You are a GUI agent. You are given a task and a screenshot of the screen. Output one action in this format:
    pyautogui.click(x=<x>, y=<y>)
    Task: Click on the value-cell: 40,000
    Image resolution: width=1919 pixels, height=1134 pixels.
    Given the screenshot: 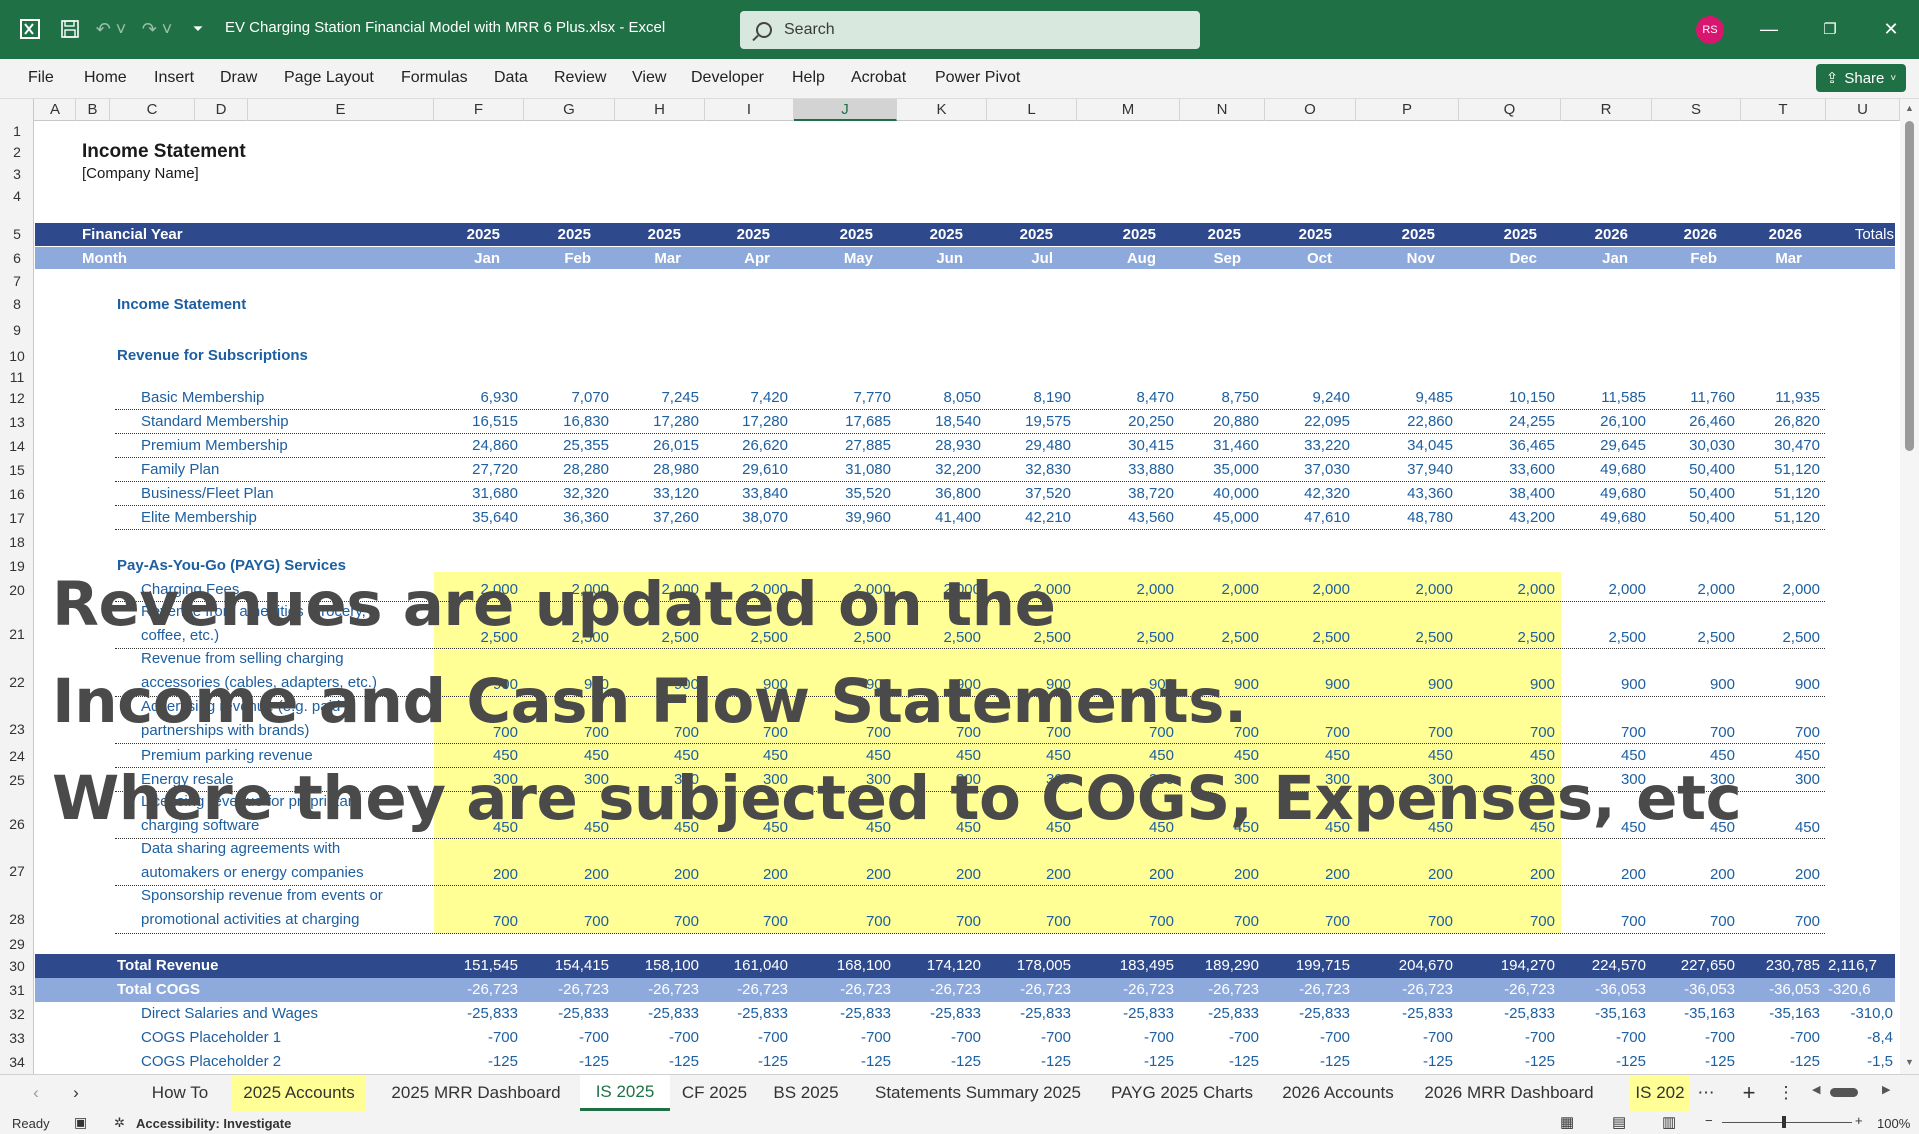 What is the action you would take?
    pyautogui.click(x=1219, y=494)
    